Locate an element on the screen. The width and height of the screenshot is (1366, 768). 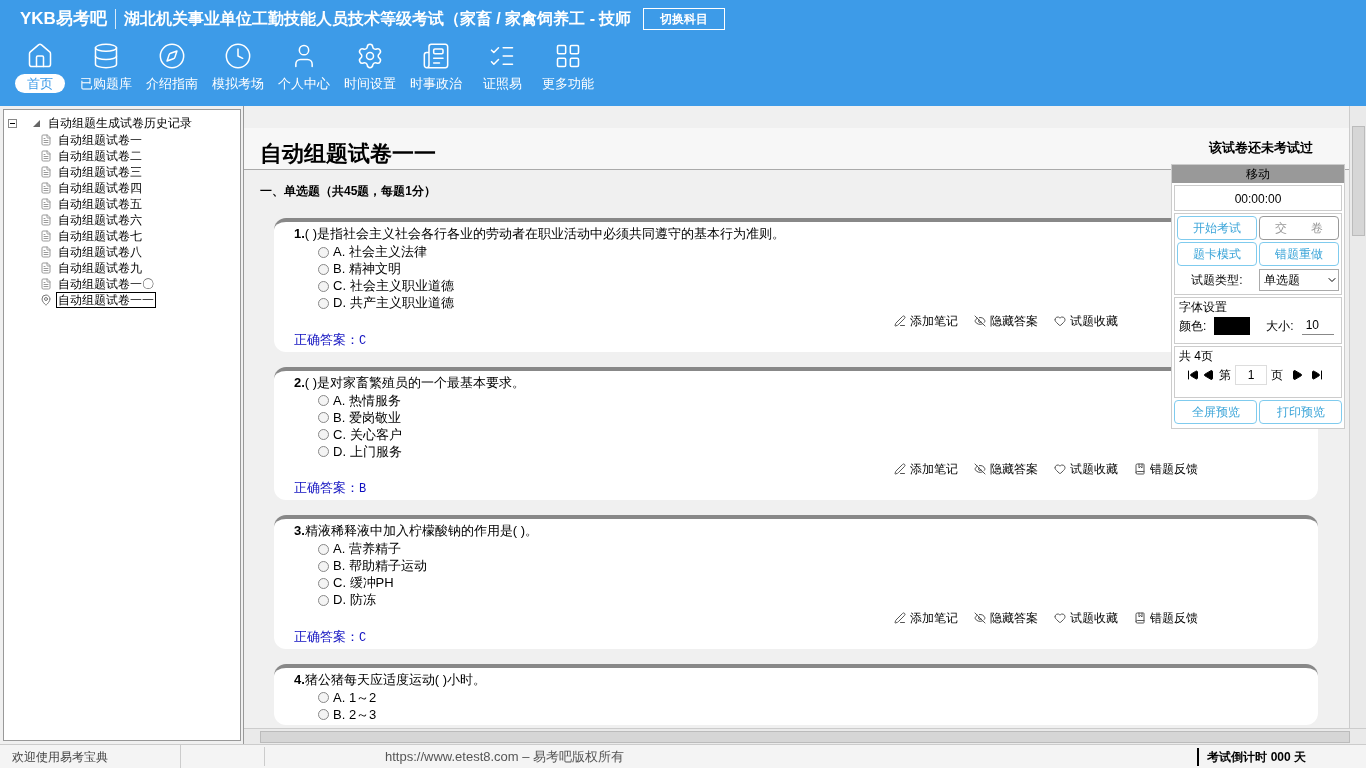
database-icon is located at coordinates (106, 56).